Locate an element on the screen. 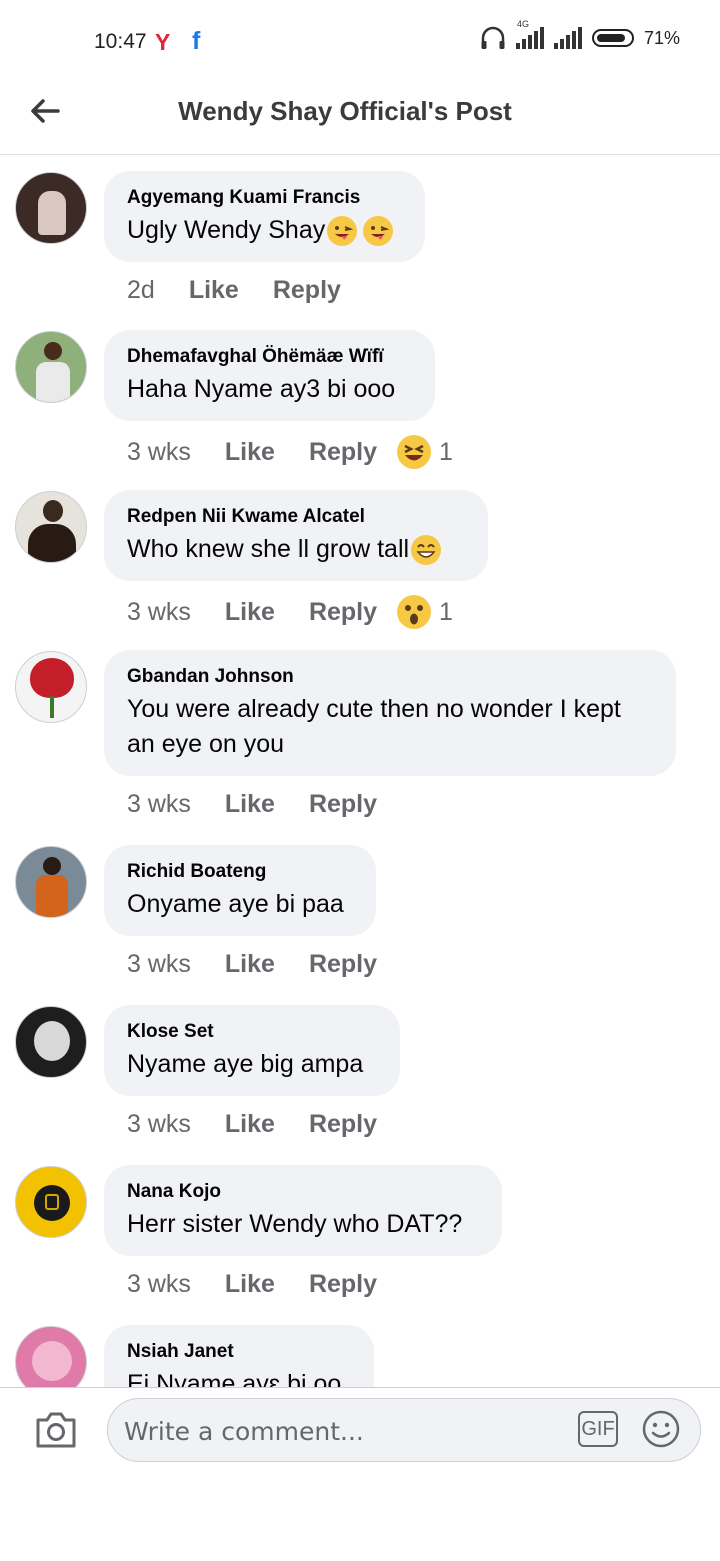 The width and height of the screenshot is (720, 1561). comment-bubble: Richid Boateng Onyame aye bi paa is located at coordinates (240, 890).